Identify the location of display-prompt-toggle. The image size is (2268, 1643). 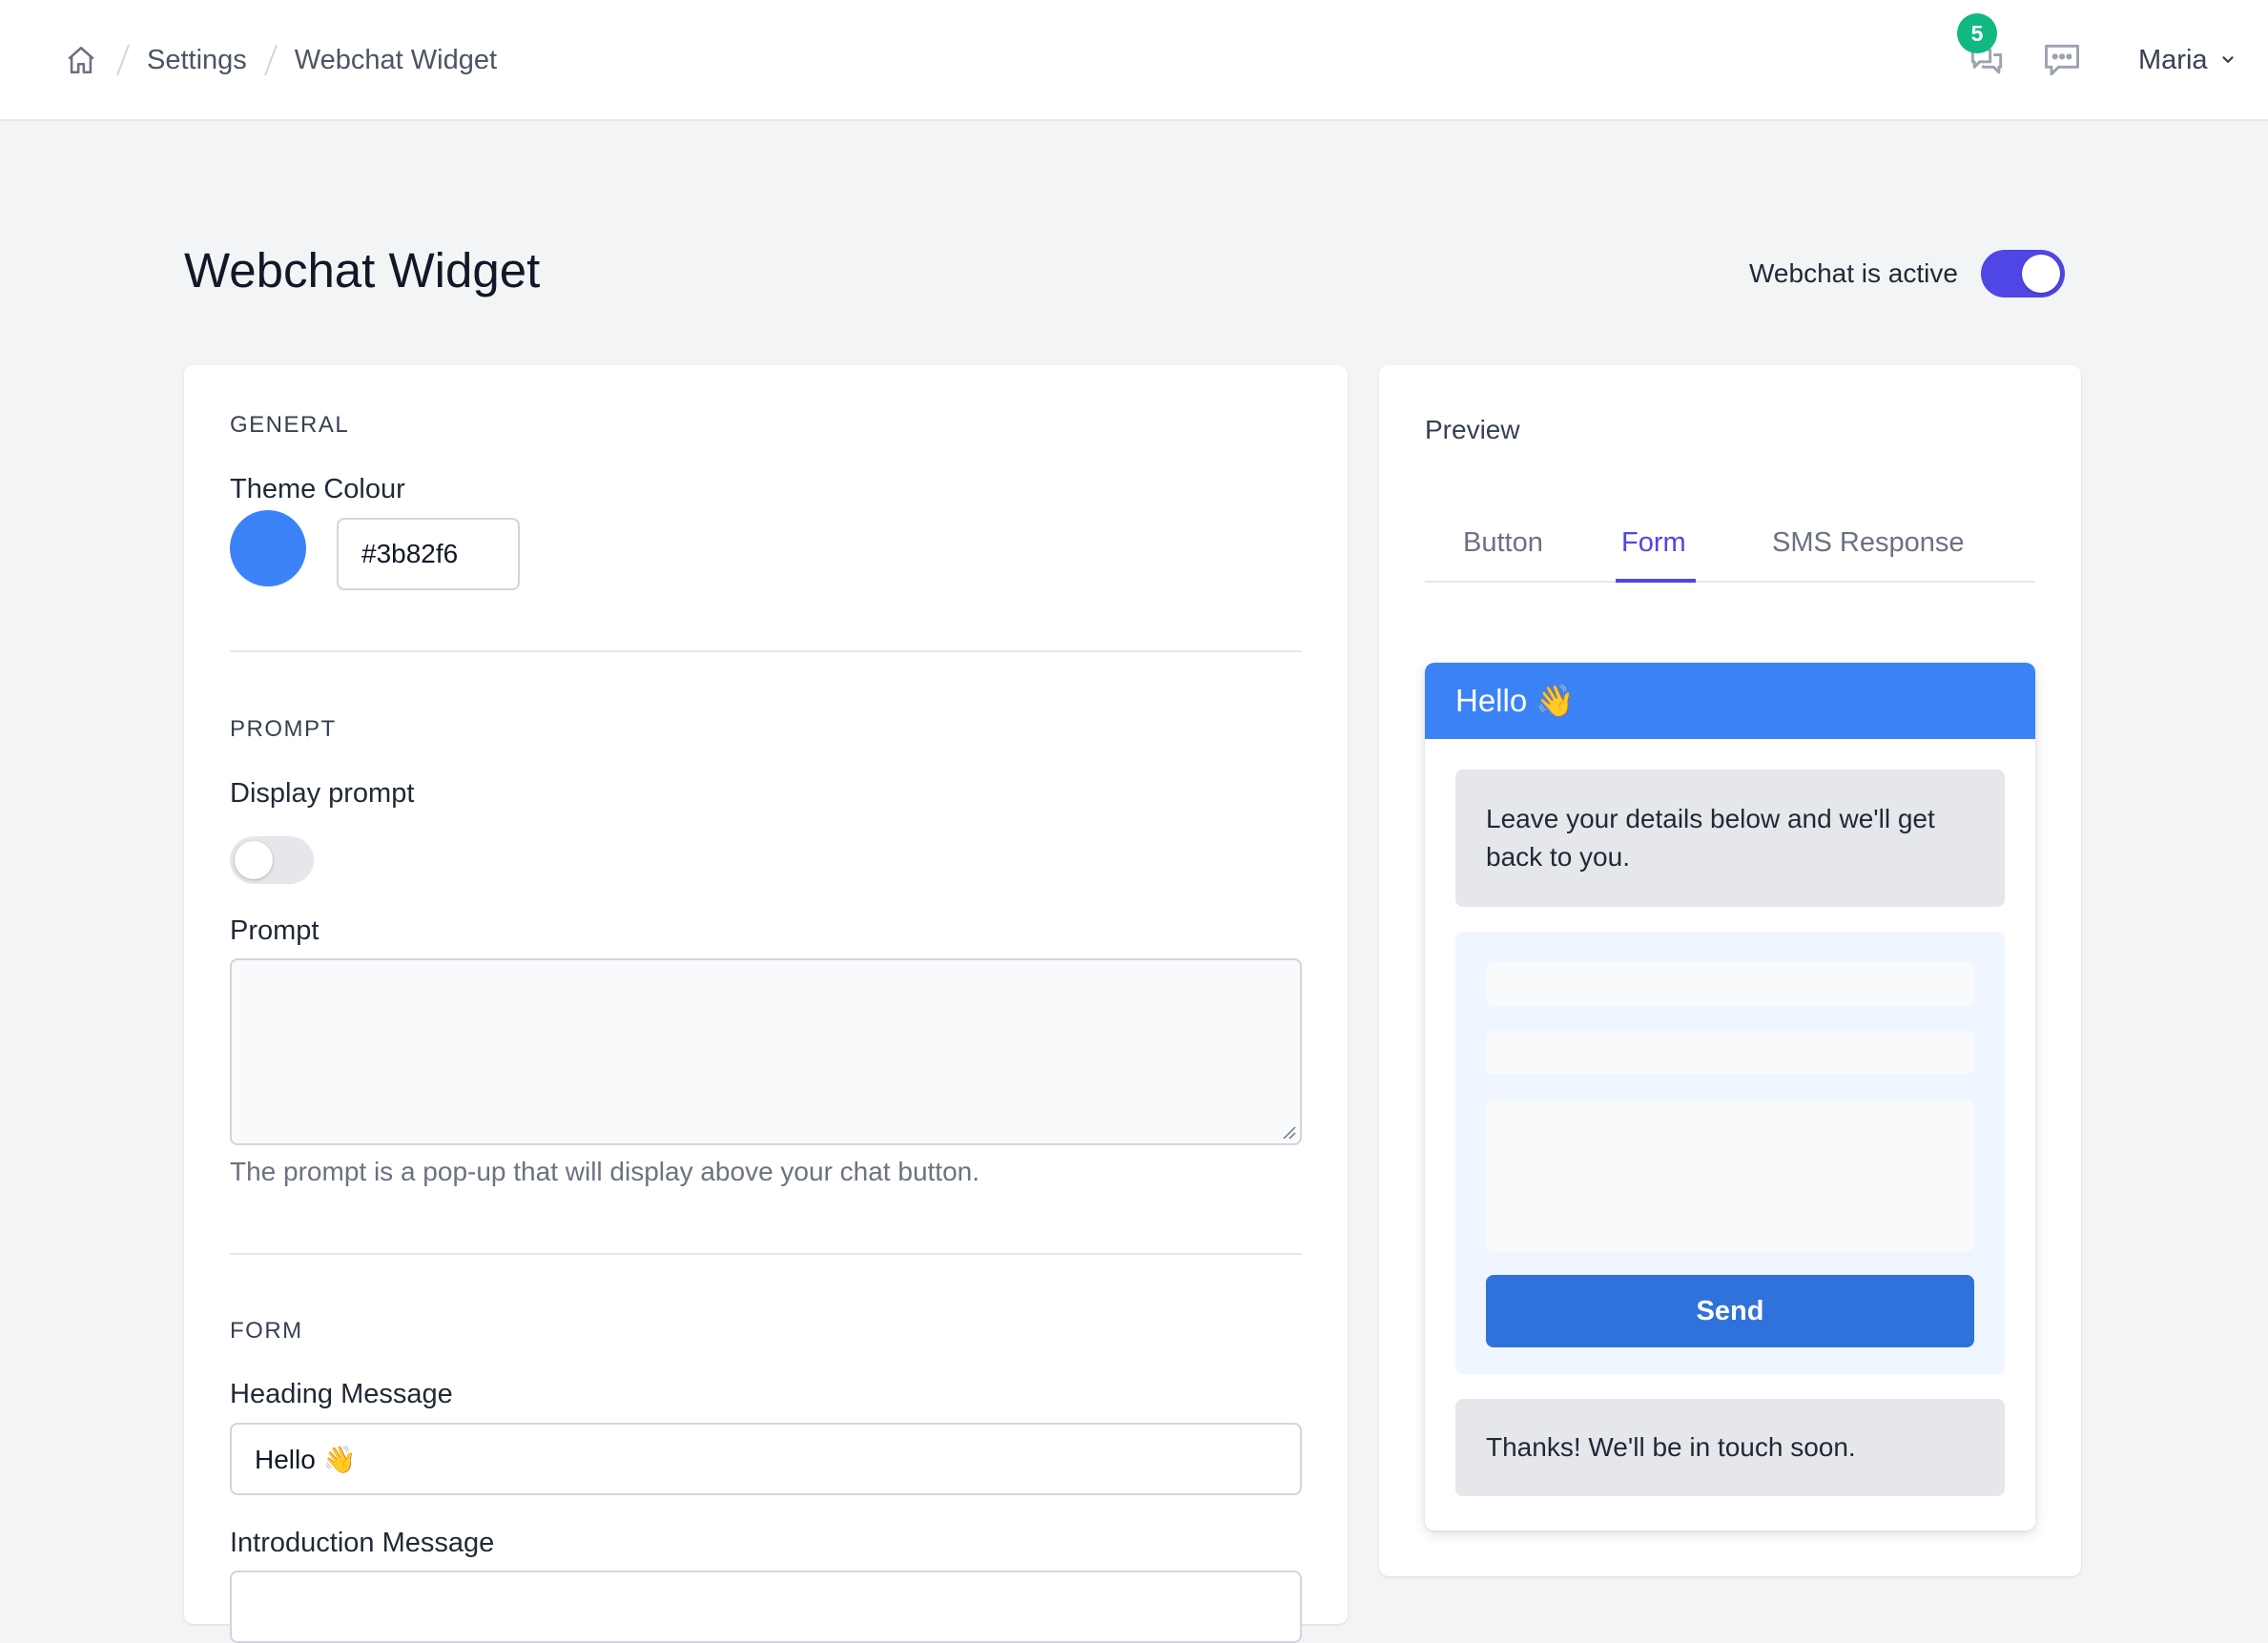
(272, 860).